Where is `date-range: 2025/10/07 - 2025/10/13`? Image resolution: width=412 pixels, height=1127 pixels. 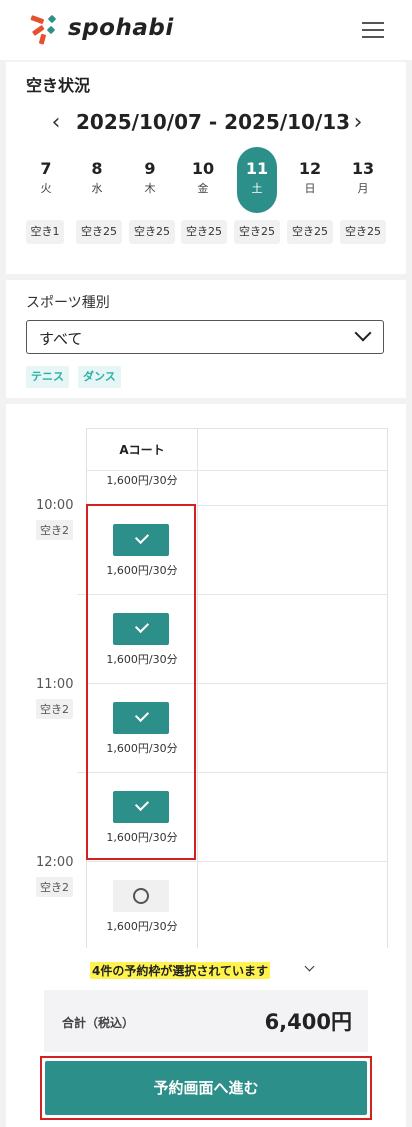 date-range: 2025/10/07 - 2025/10/13 is located at coordinates (213, 122).